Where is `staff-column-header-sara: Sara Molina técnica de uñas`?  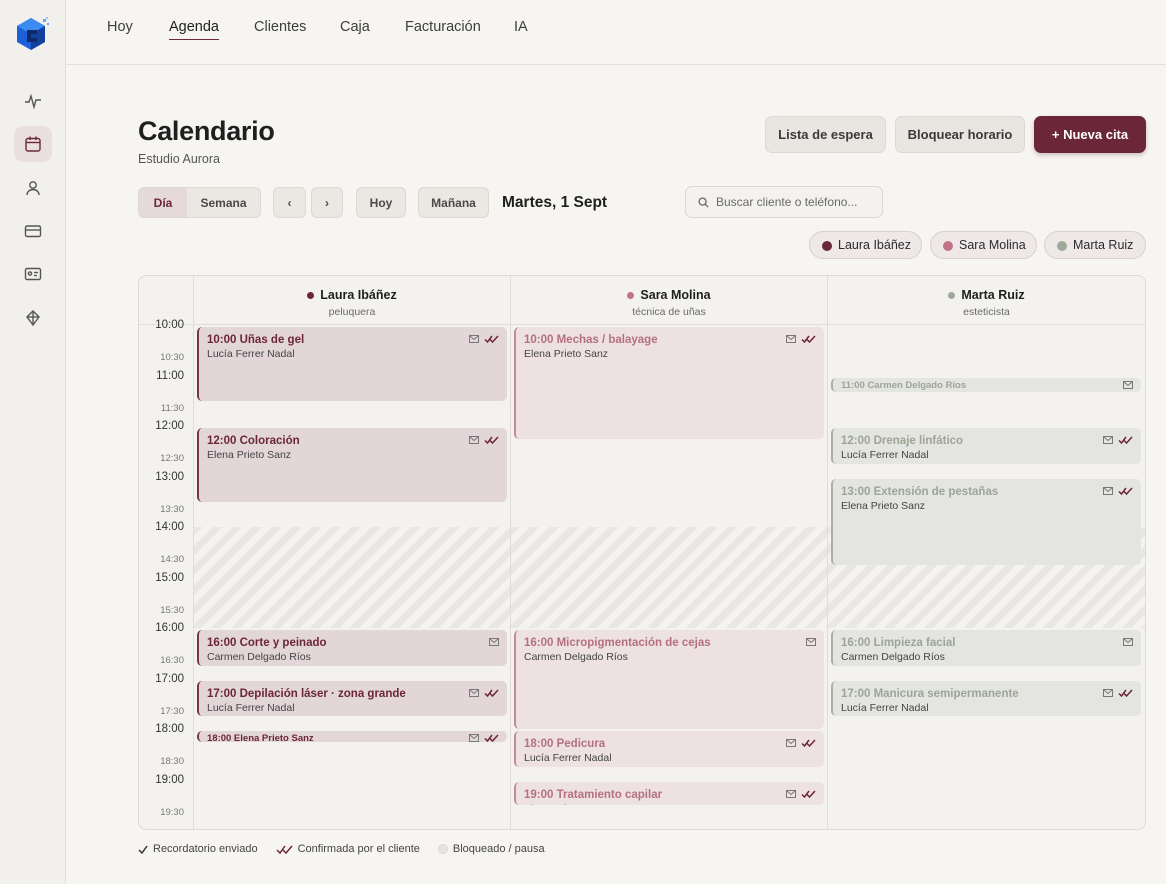 staff-column-header-sara: Sara Molina técnica de uñas is located at coordinates (669, 300).